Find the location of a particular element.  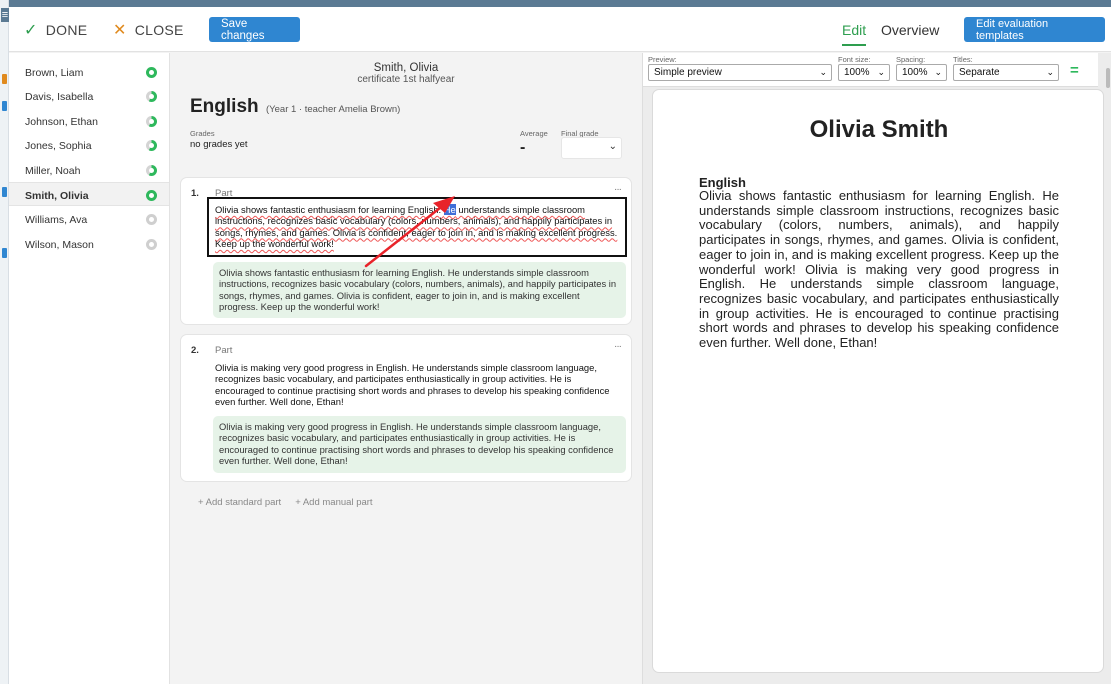

part-number: 1. is located at coordinates (195, 193).